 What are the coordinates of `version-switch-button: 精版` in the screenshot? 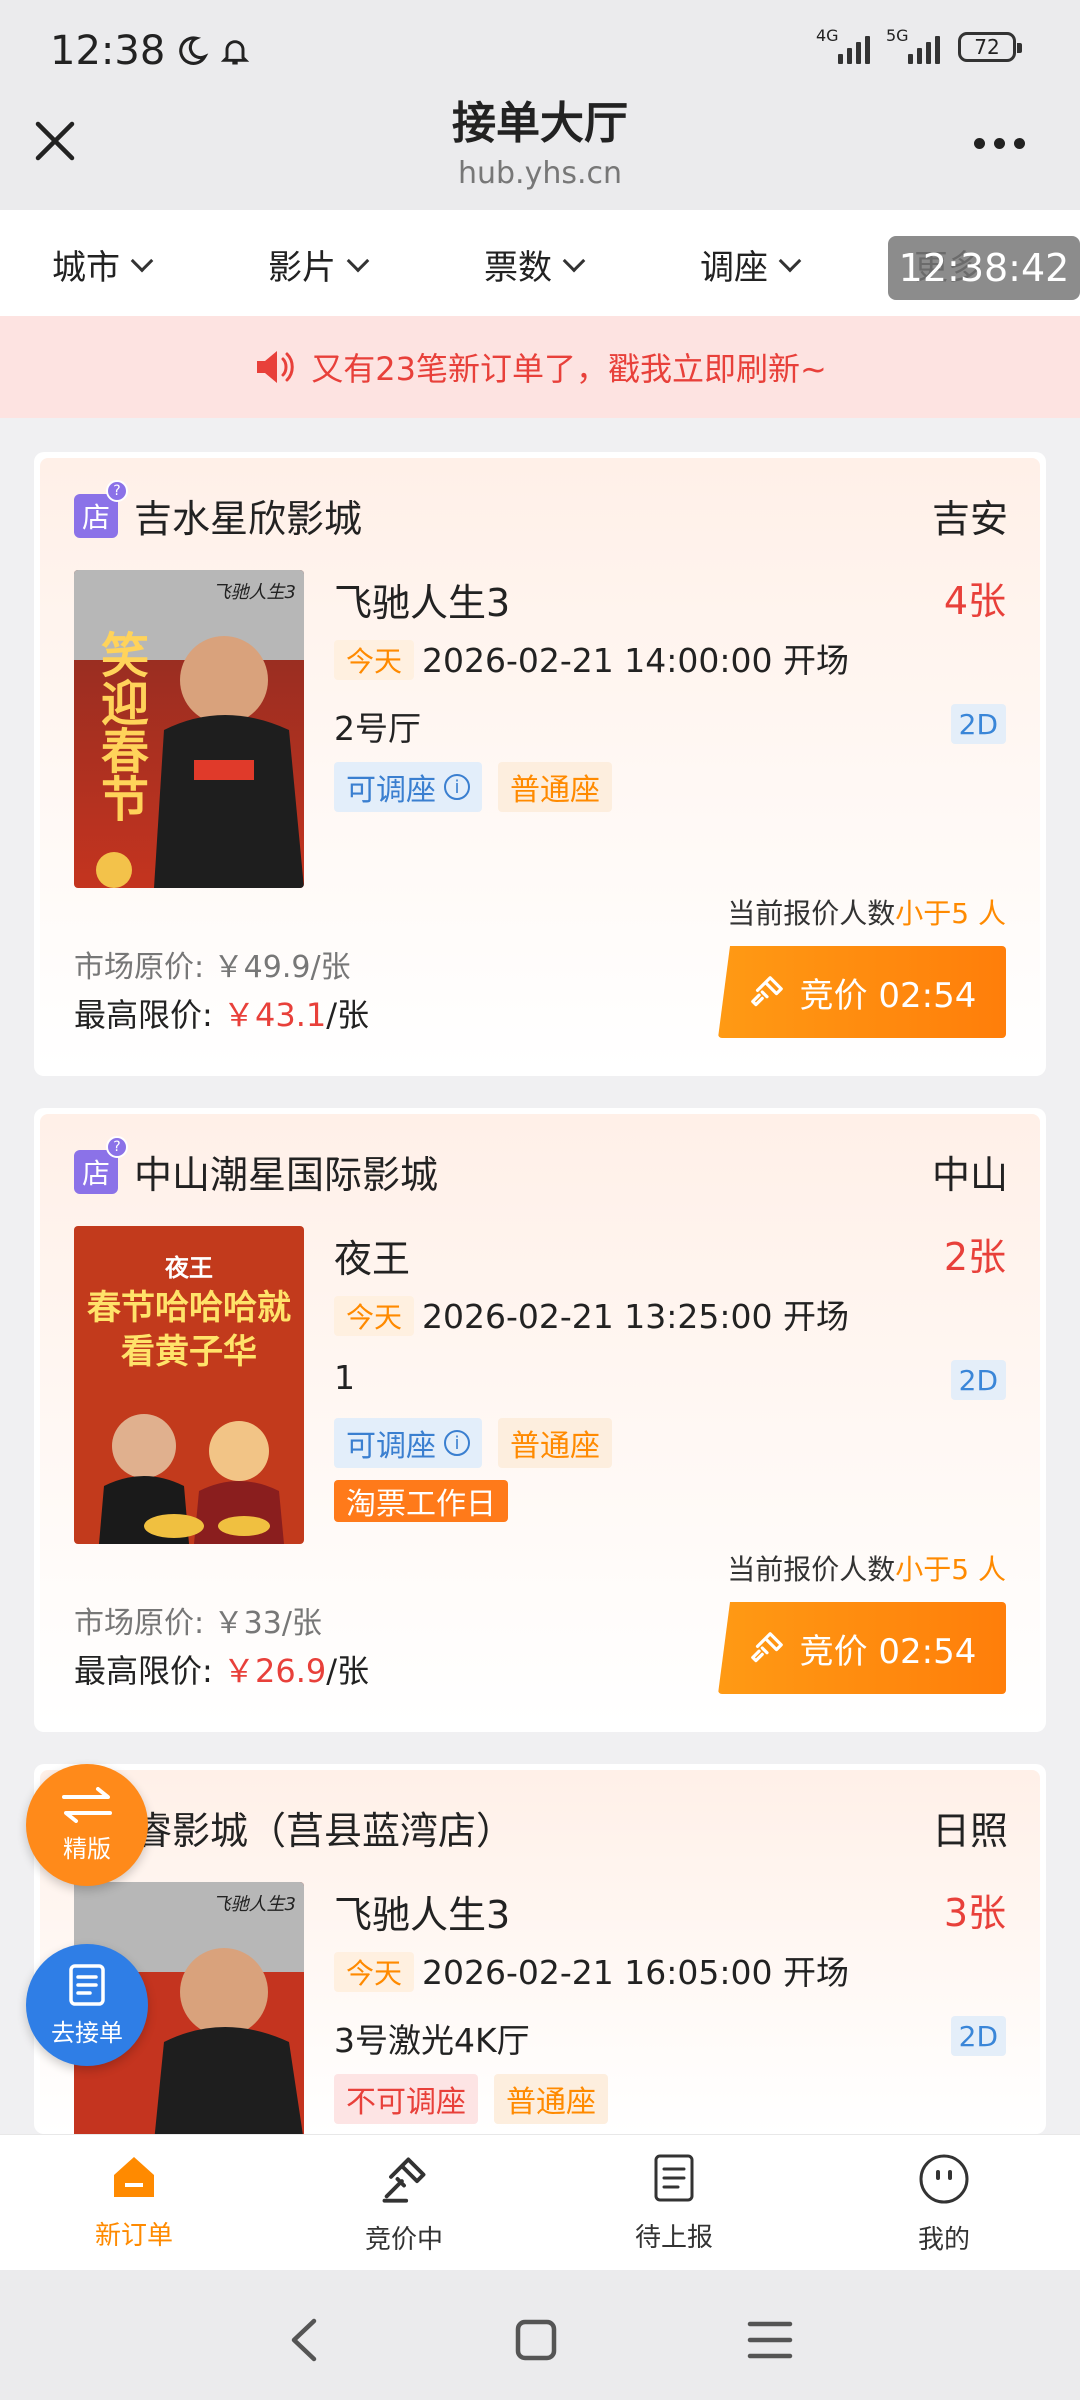 It's located at (87, 1825).